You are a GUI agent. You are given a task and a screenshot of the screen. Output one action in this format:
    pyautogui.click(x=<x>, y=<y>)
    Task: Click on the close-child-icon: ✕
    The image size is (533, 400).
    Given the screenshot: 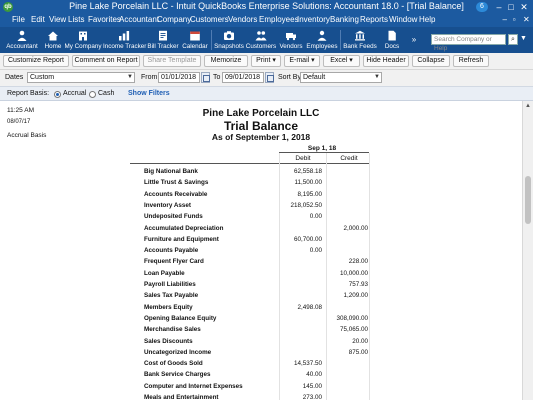 What is the action you would take?
    pyautogui.click(x=527, y=19)
    